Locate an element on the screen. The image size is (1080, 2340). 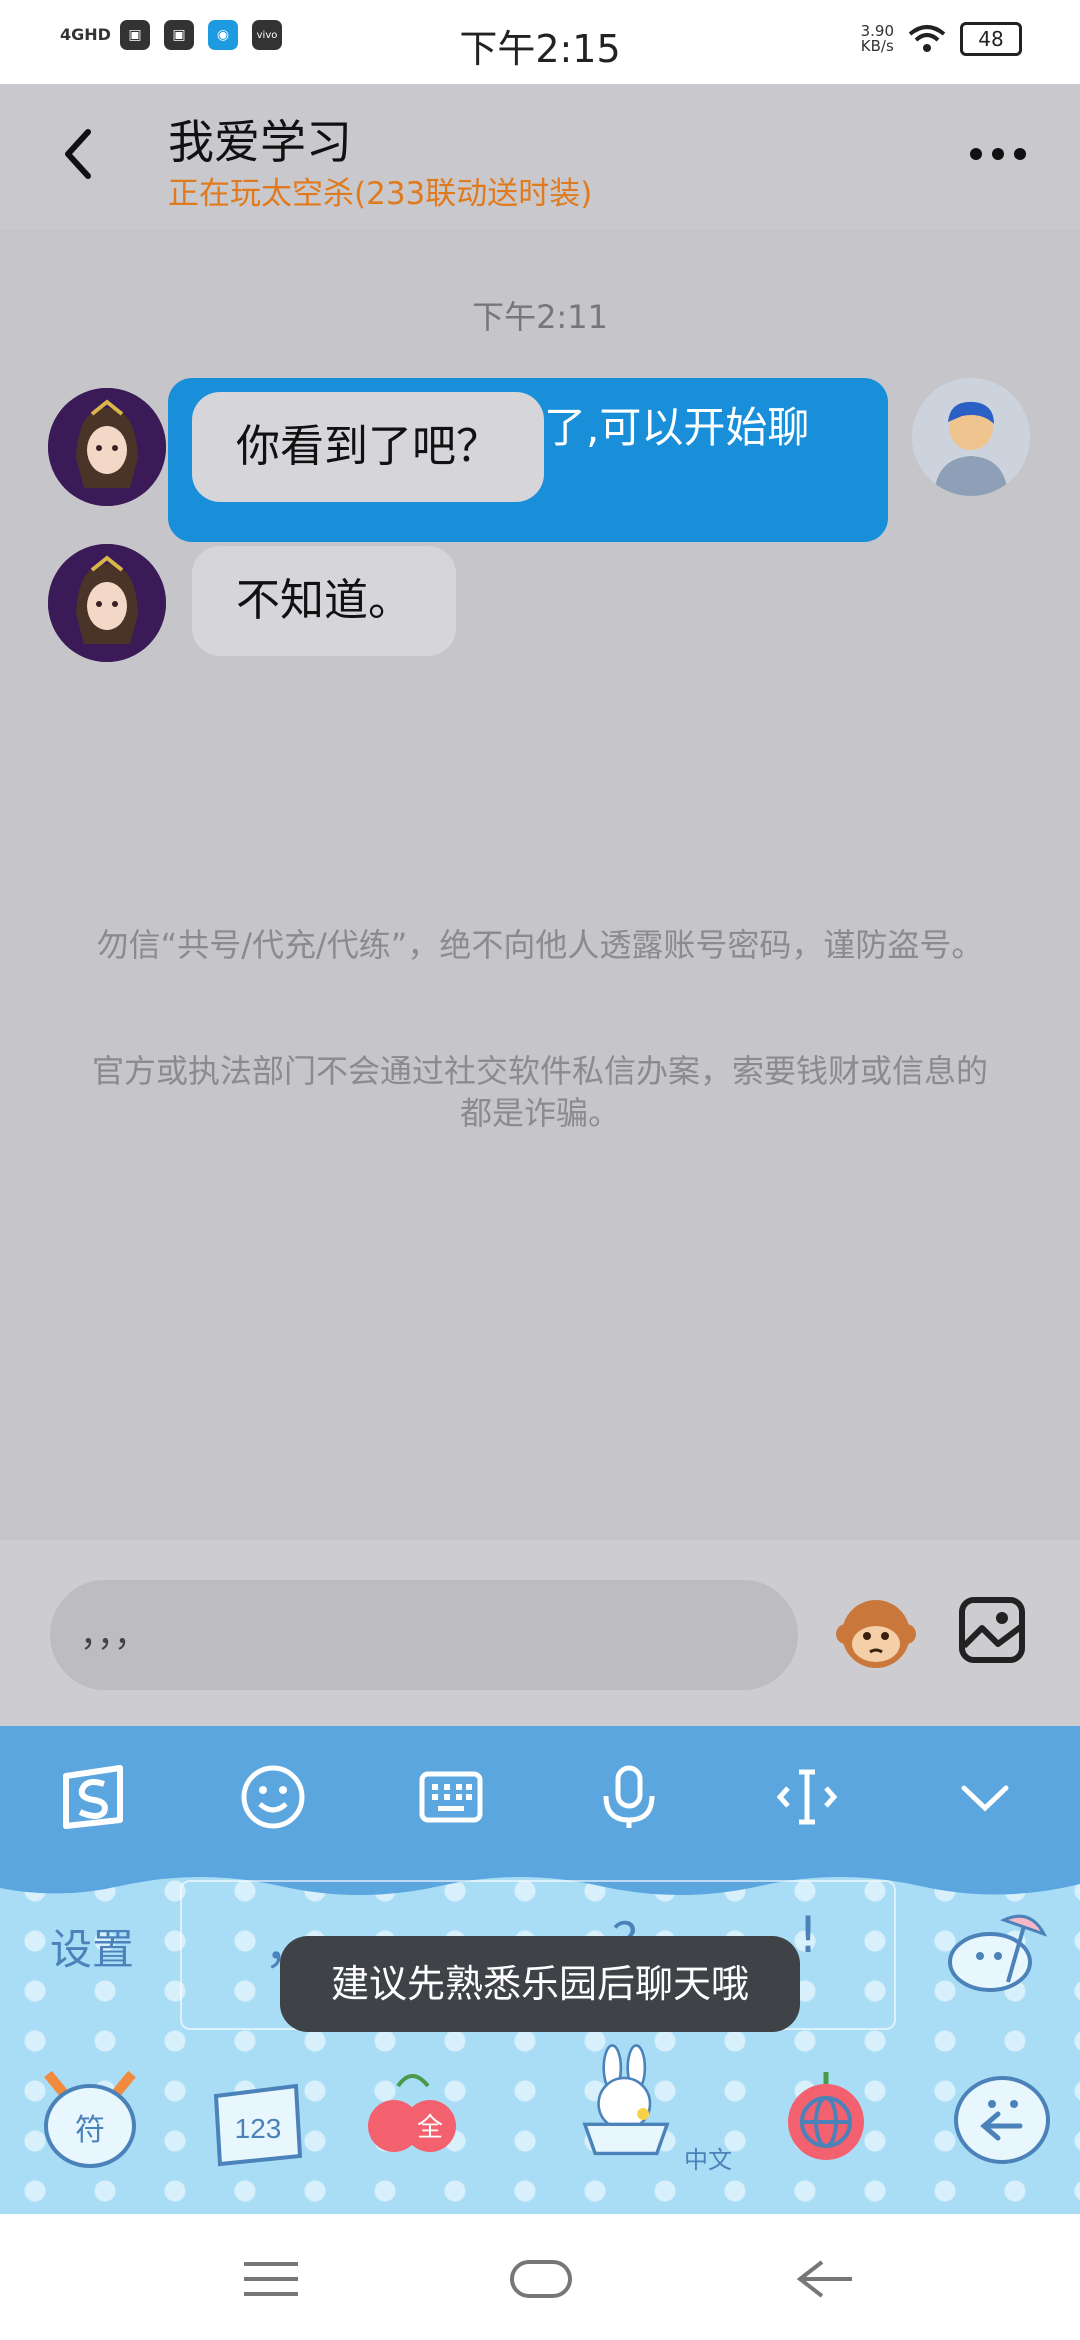
bunny-bath-icon is located at coordinates (626, 2102).